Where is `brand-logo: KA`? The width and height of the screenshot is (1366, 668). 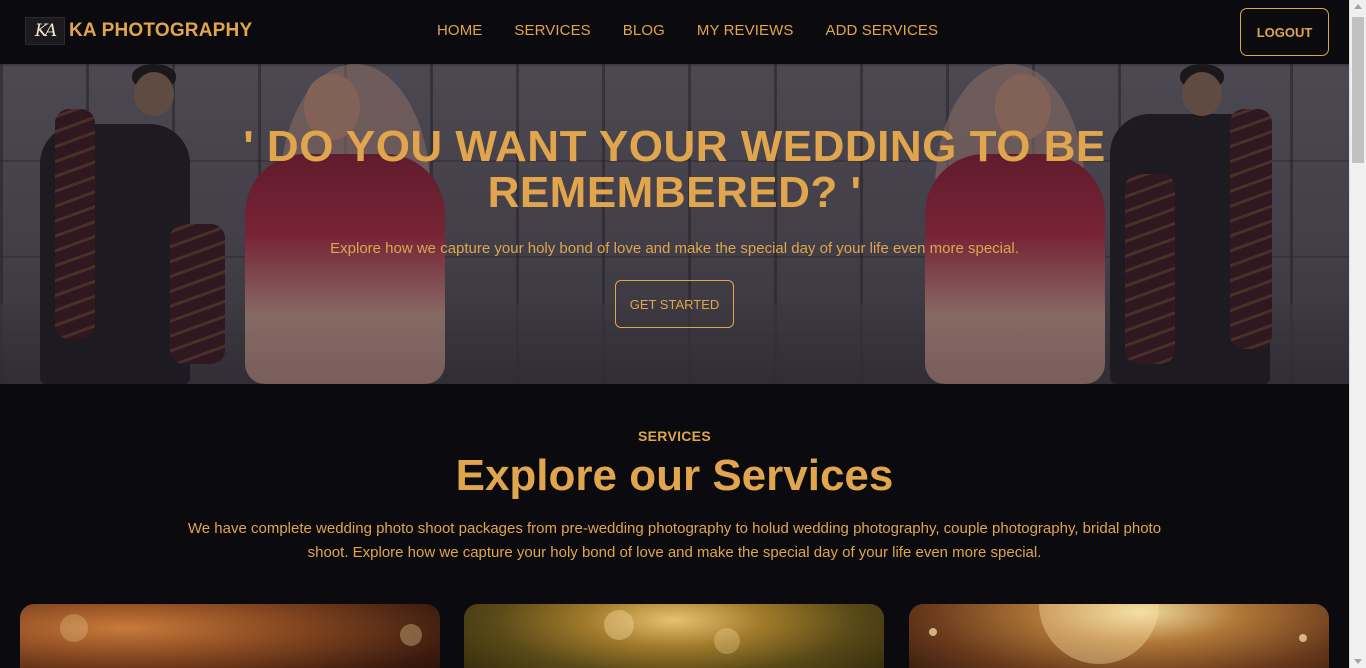
brand-logo: KA is located at coordinates (45, 31).